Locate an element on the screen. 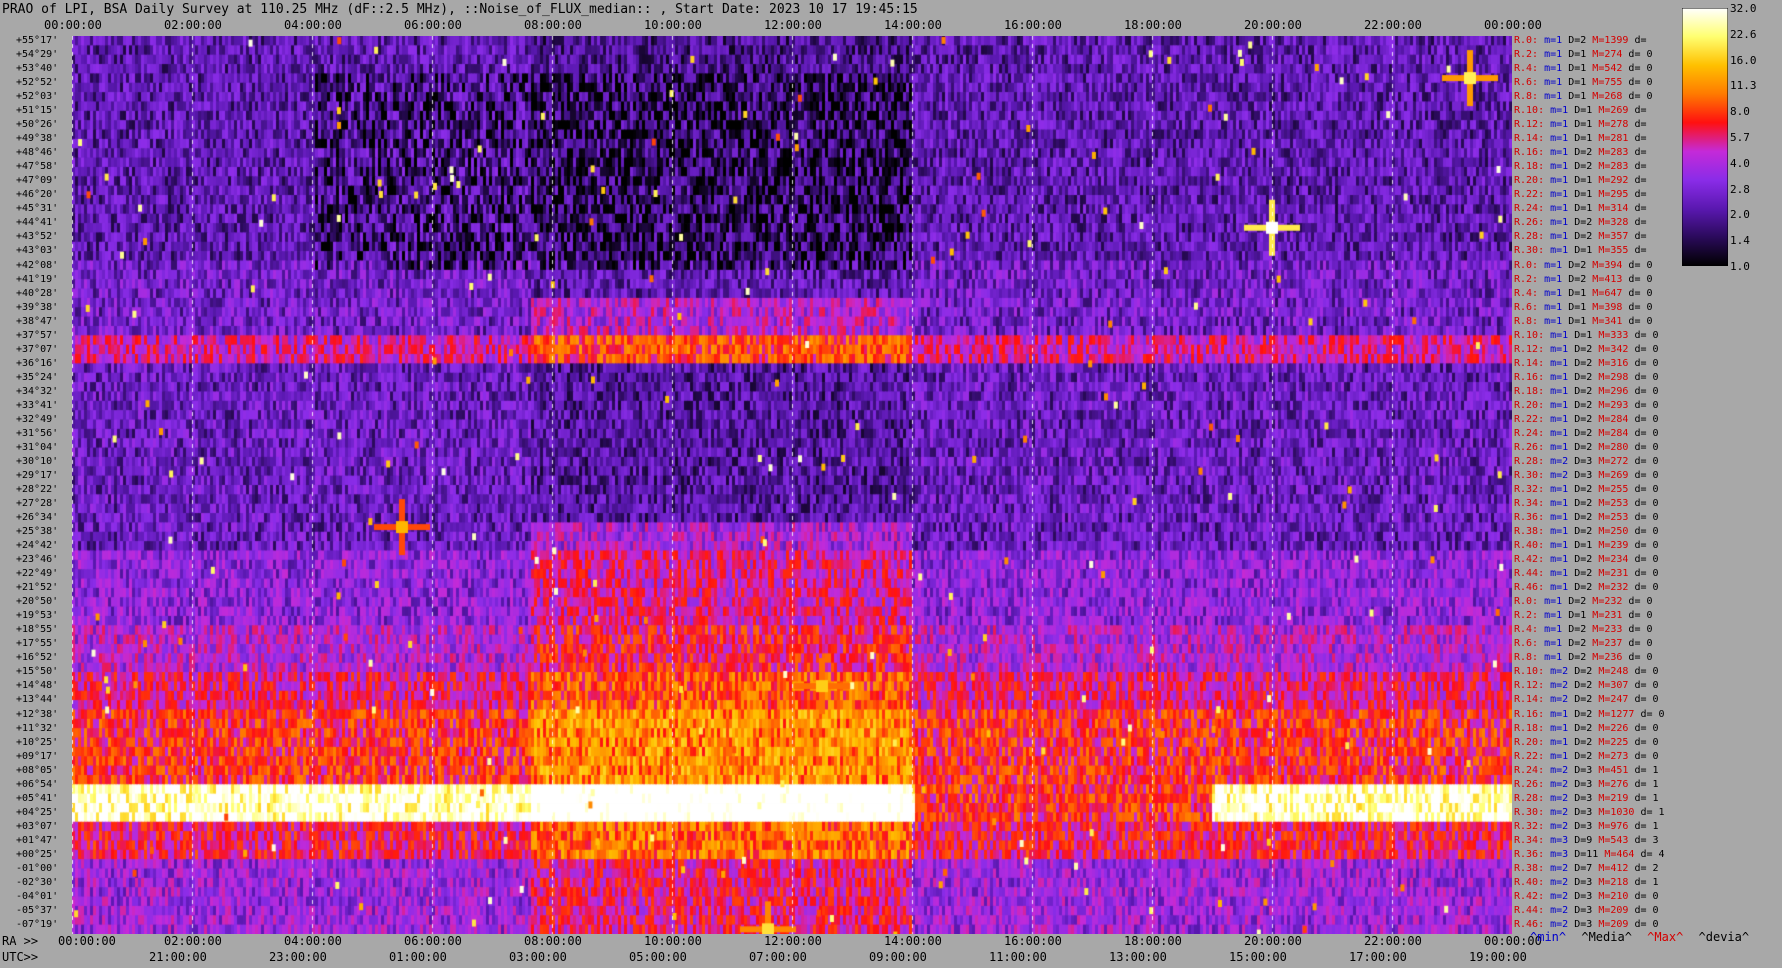 The height and width of the screenshot is (968, 1782). colorbar-tick-6: 4.0 is located at coordinates (1740, 163).